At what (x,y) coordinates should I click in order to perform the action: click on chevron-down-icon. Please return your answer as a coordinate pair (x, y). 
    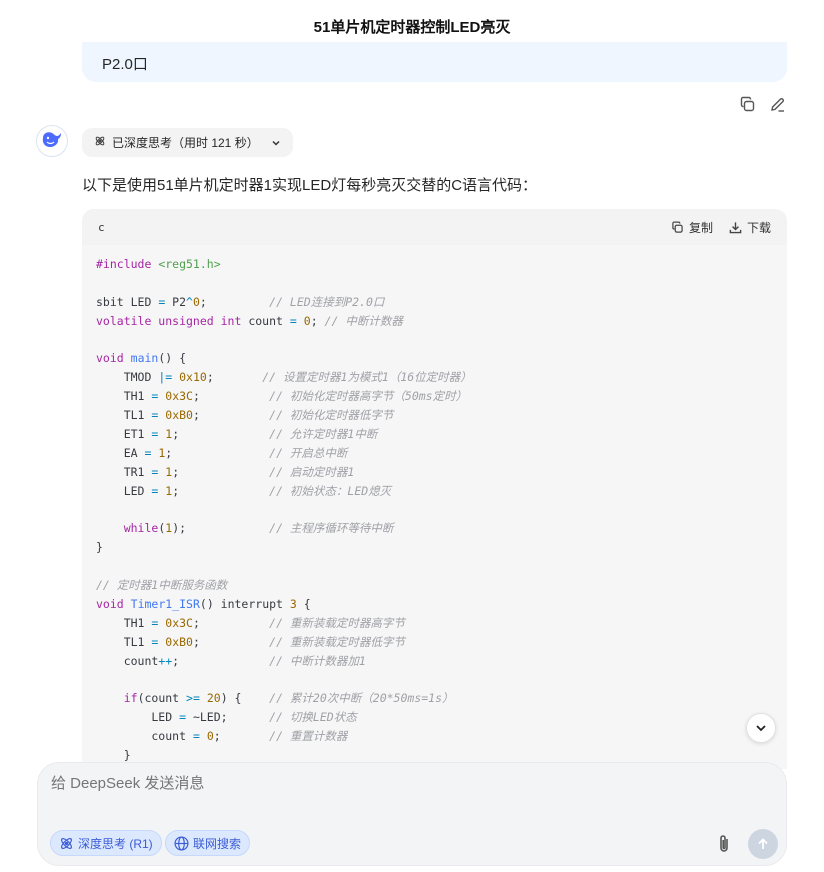
    Looking at the image, I should click on (276, 143).